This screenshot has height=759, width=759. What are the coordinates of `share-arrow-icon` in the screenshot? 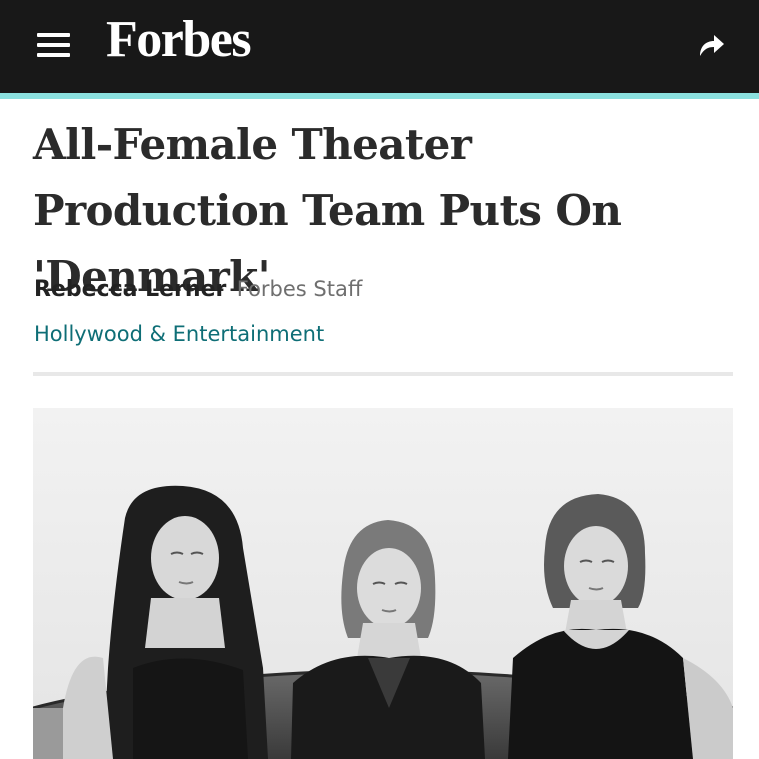 It's located at (711, 45).